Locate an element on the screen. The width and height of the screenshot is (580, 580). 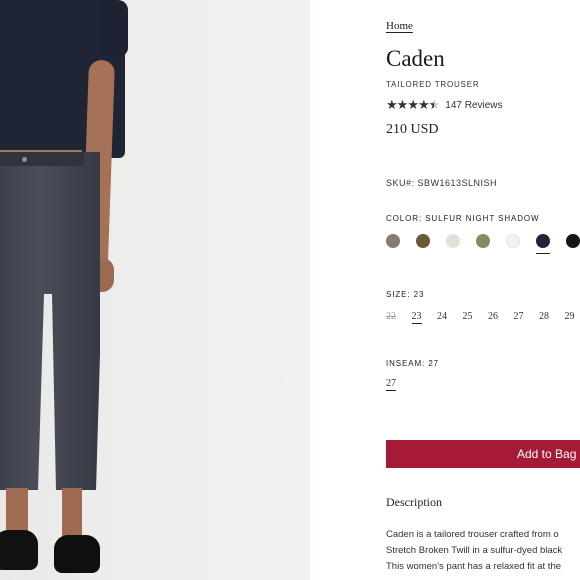
product-price: 210 USD is located at coordinates (412, 129).